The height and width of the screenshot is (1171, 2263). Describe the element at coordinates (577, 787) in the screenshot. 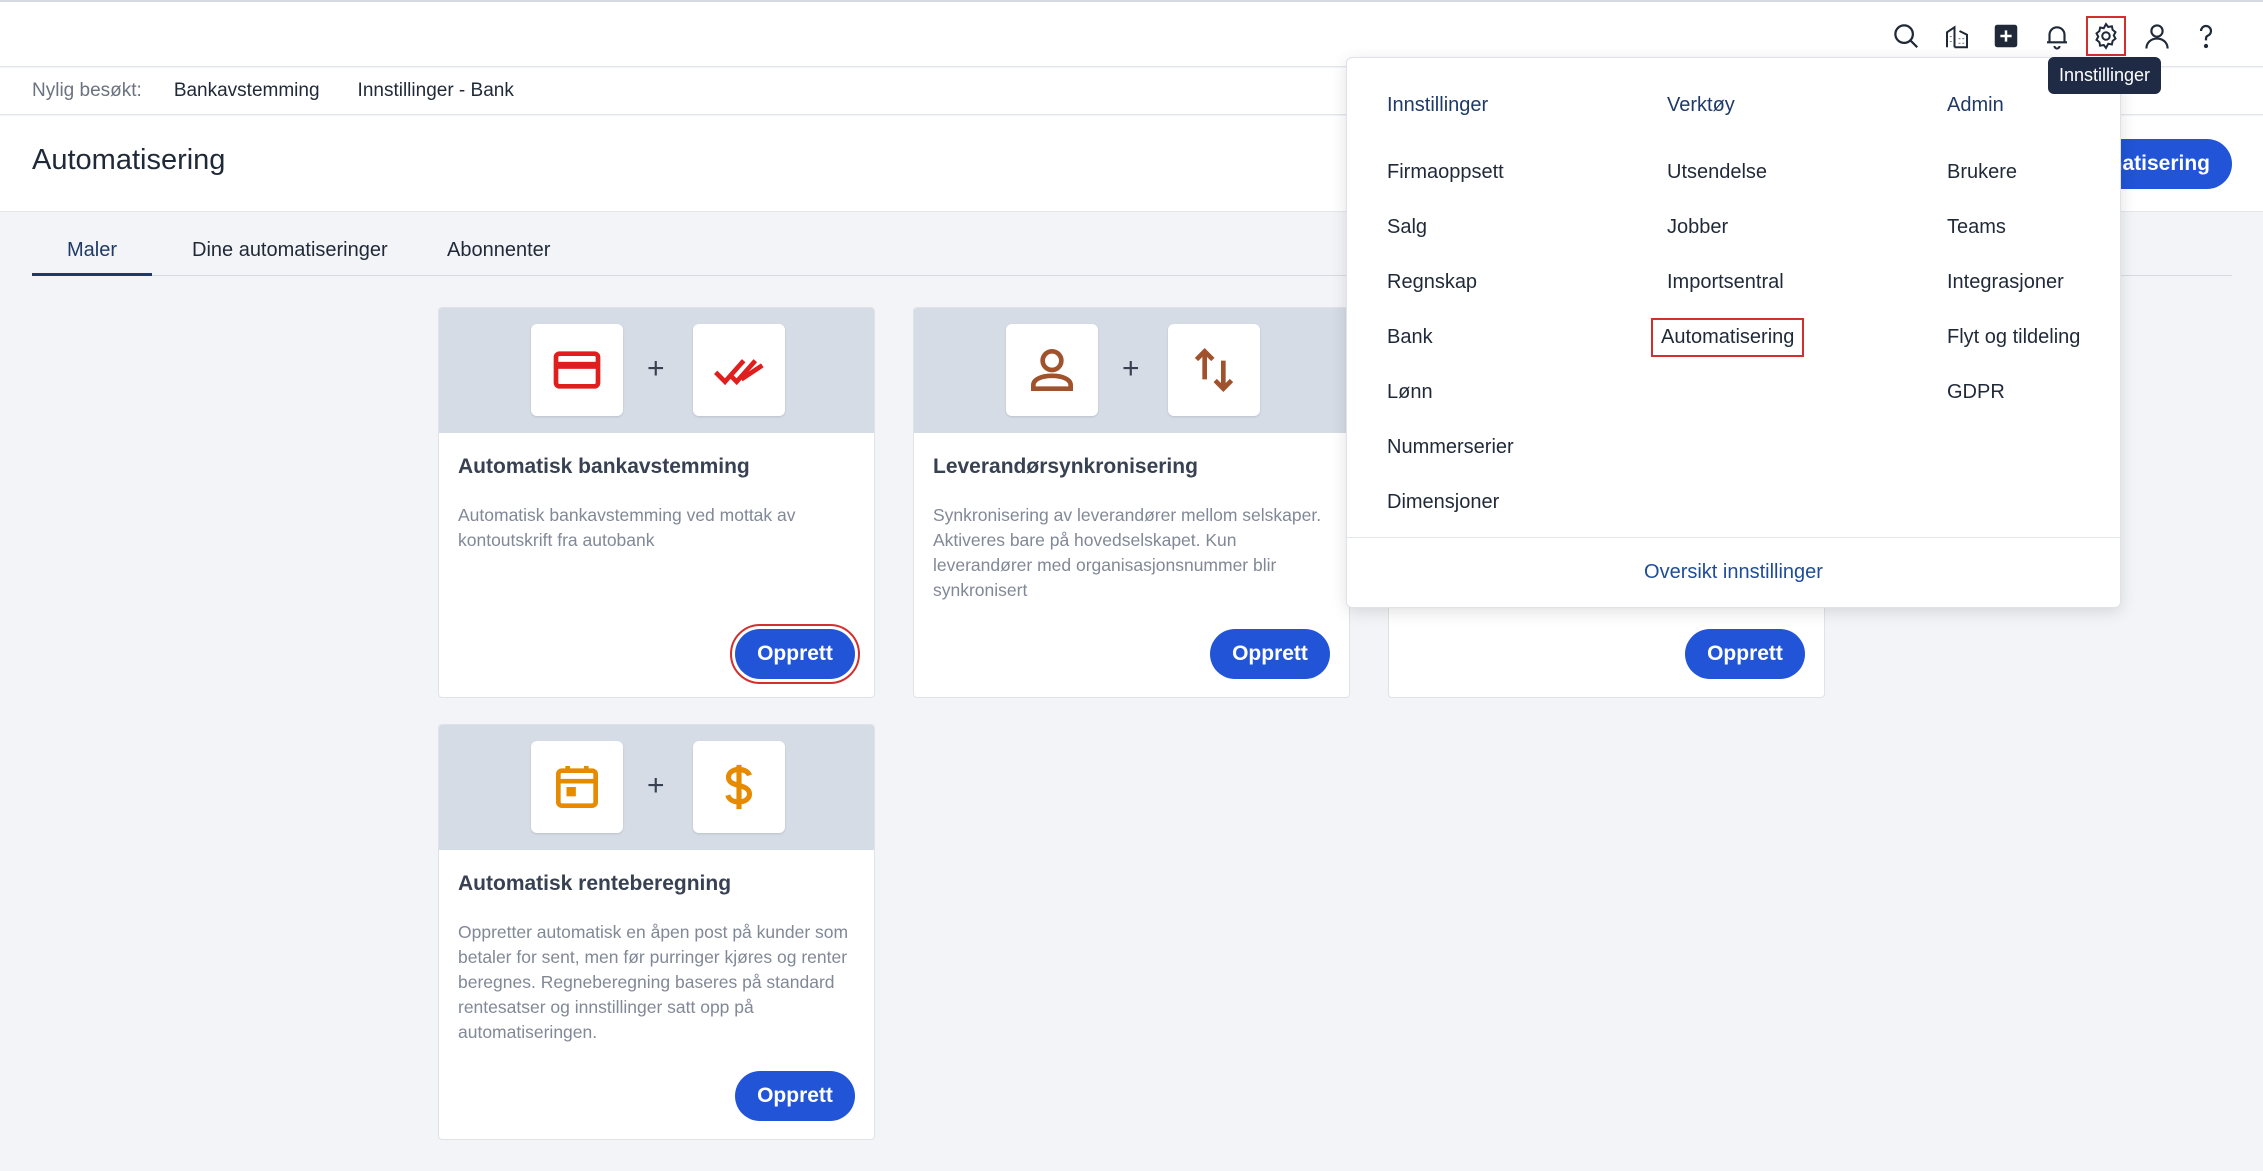

I see `calendar-icon` at that location.